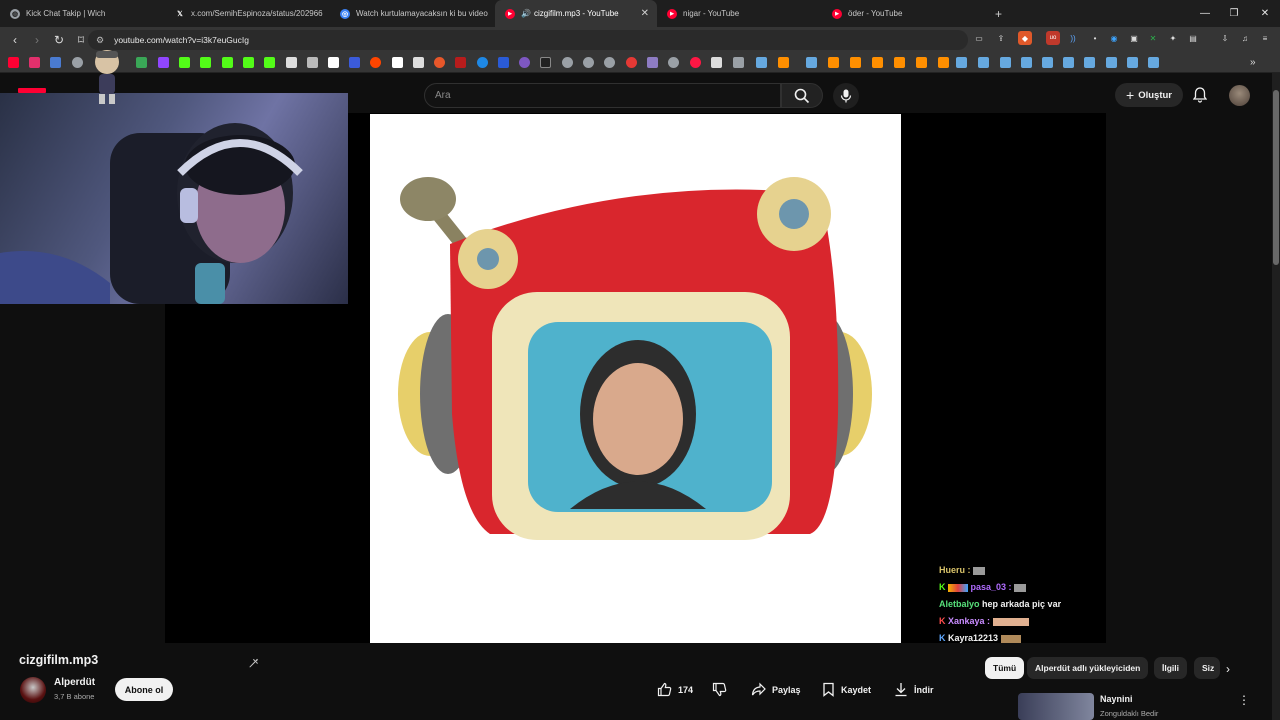 Image resolution: width=1280 pixels, height=720 pixels. I want to click on chip-all: Tümü, so click(1005, 668).